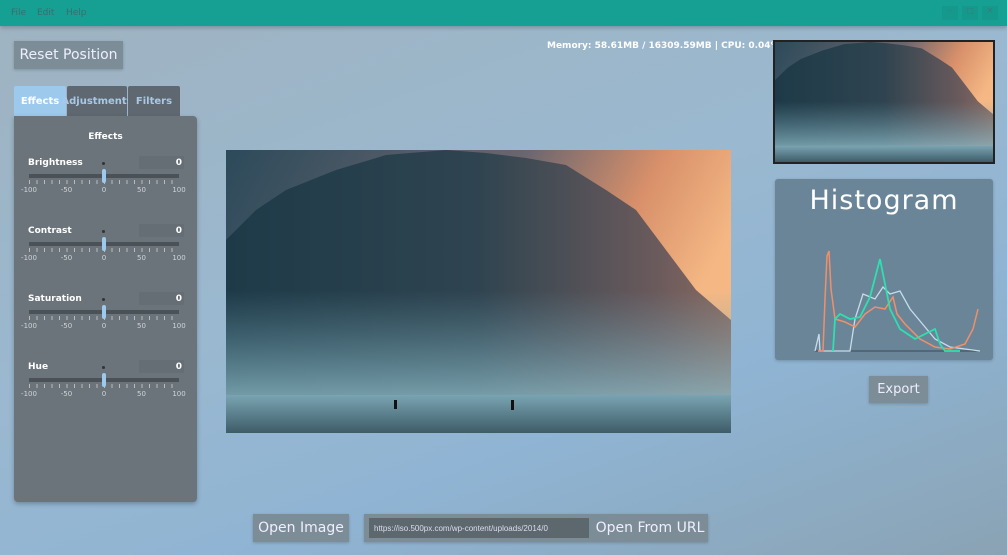 The image size is (1007, 555). Describe the element at coordinates (897, 318) in the screenshot. I see `histogram-blue` at that location.